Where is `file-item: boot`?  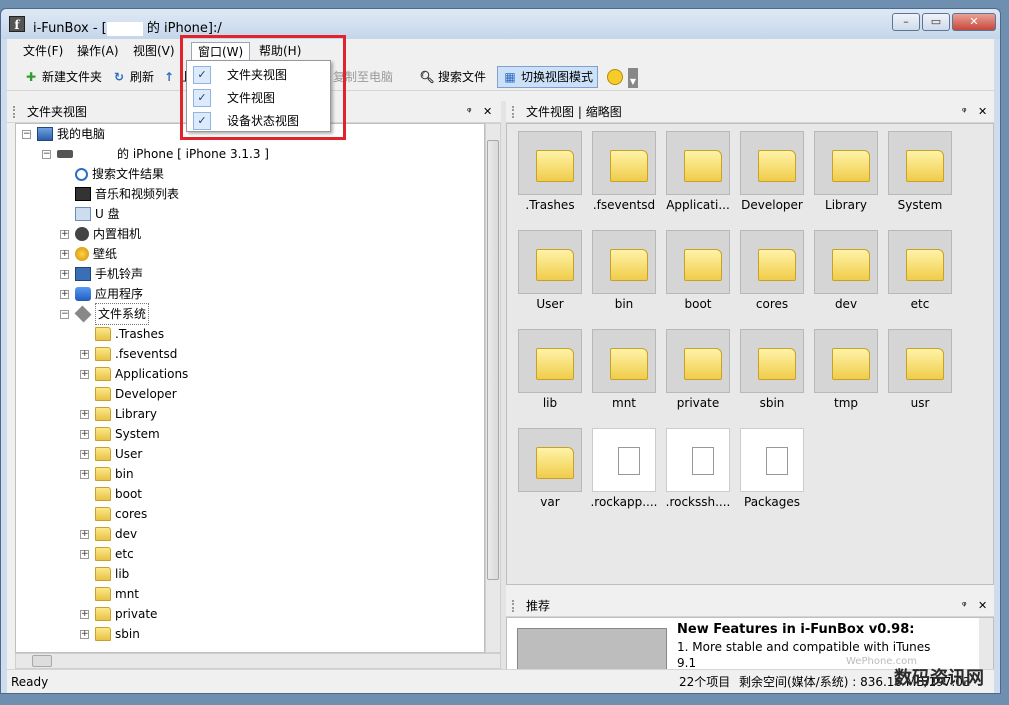 file-item: boot is located at coordinates (698, 275).